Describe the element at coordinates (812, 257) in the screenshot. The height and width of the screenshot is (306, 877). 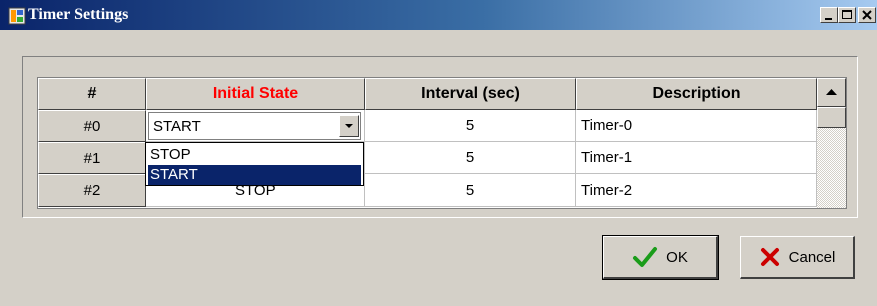
I see `cancel-label: Cancel` at that location.